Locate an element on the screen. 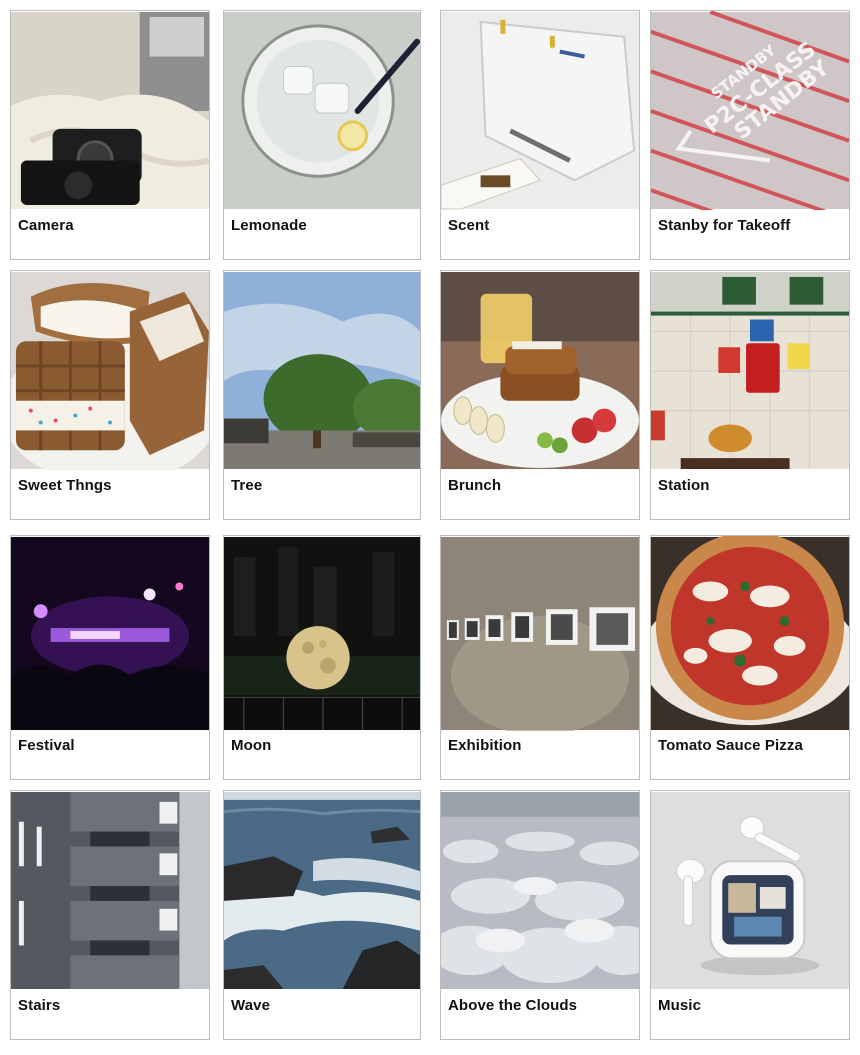  photo-card-clouds: Above the Clouds is located at coordinates (540, 915).